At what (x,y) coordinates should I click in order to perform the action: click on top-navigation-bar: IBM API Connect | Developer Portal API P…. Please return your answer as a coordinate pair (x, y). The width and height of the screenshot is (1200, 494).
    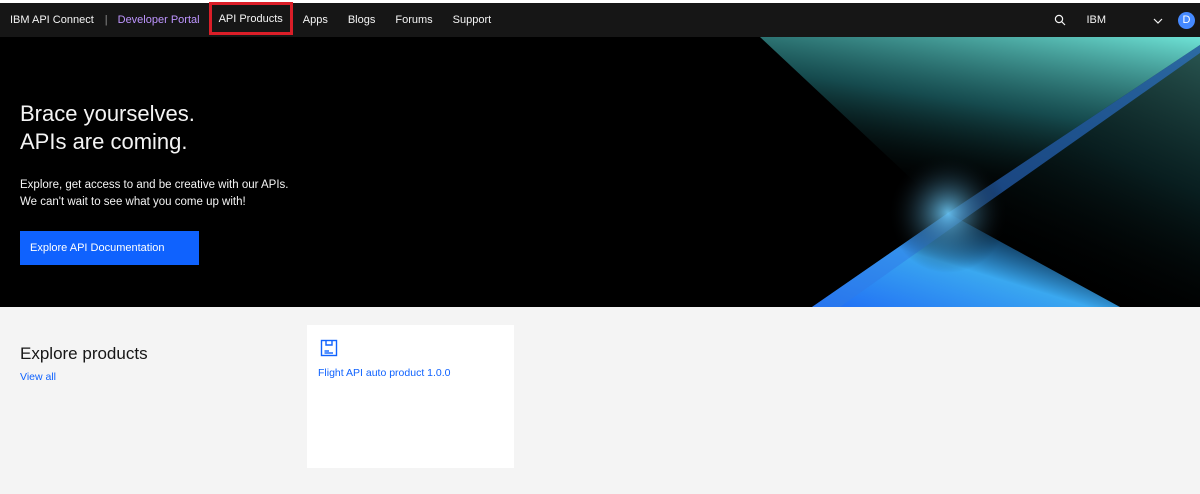
    Looking at the image, I should click on (600, 18).